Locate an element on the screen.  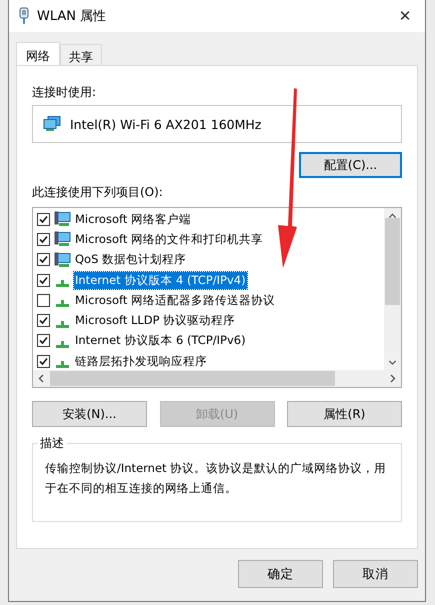
connect-using-label: 连接时使用: is located at coordinates (65, 92).